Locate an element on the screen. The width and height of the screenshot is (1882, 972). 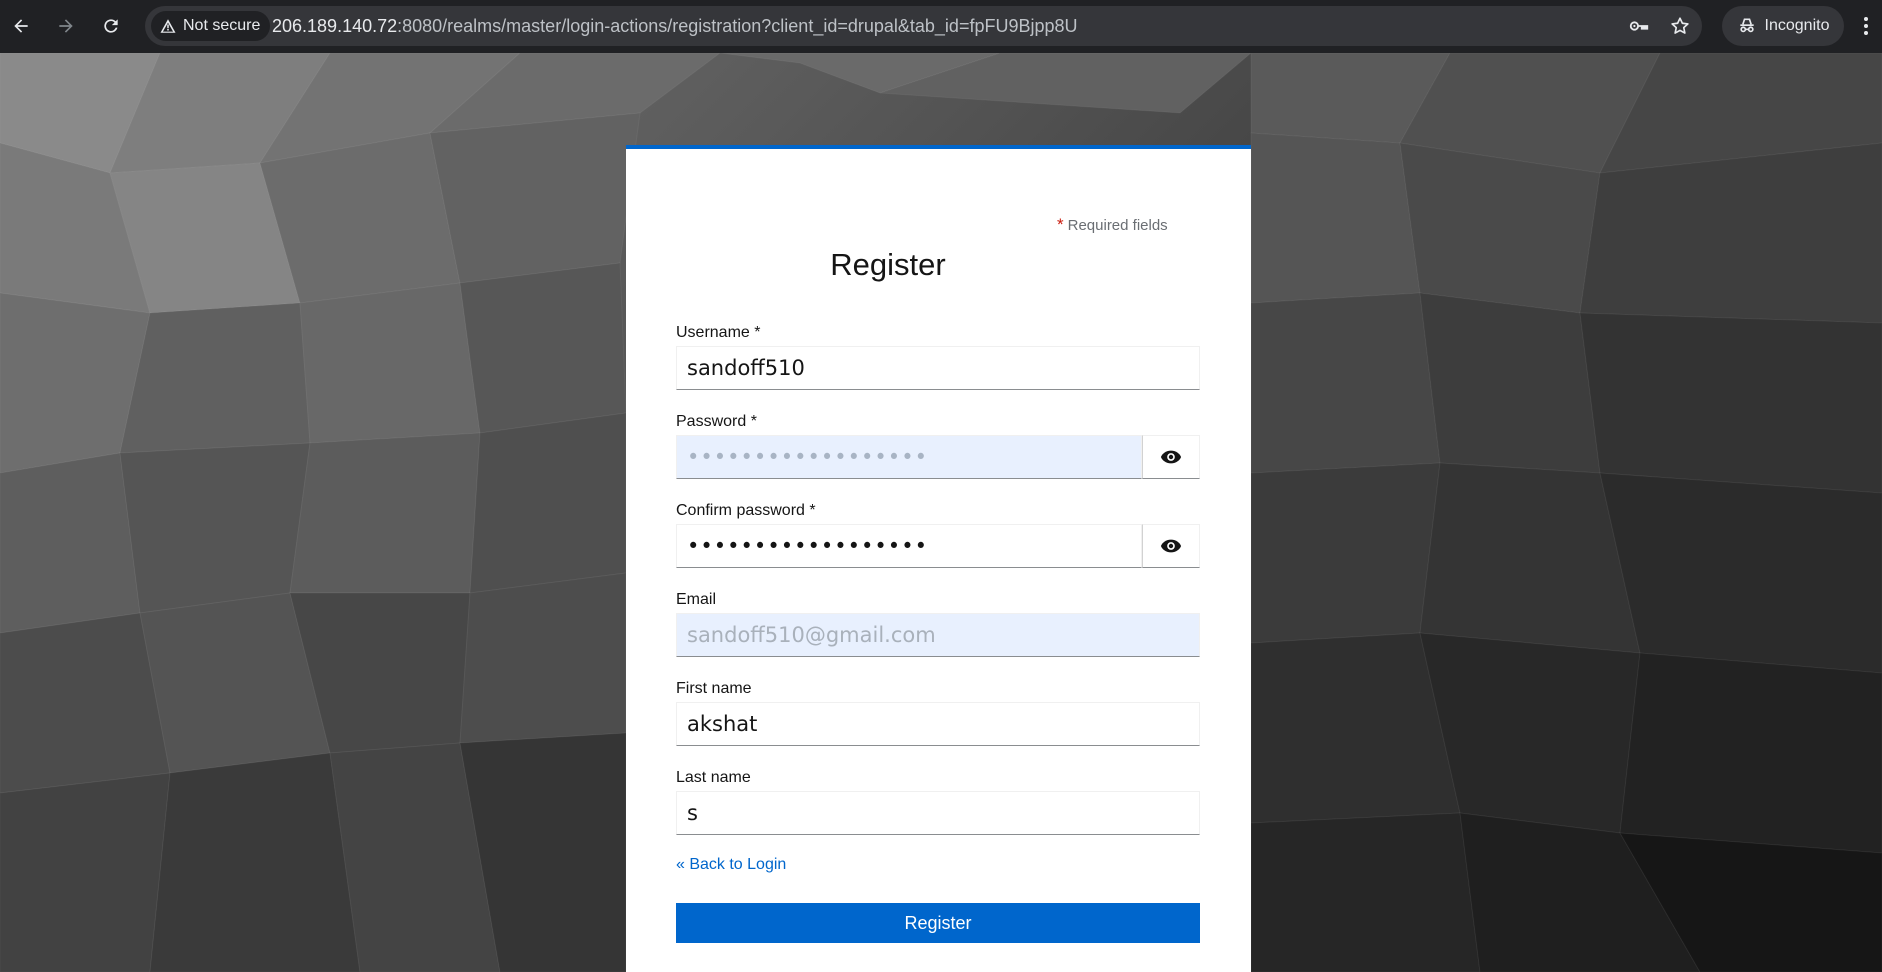
arrow-left-icon is located at coordinates (21, 26).